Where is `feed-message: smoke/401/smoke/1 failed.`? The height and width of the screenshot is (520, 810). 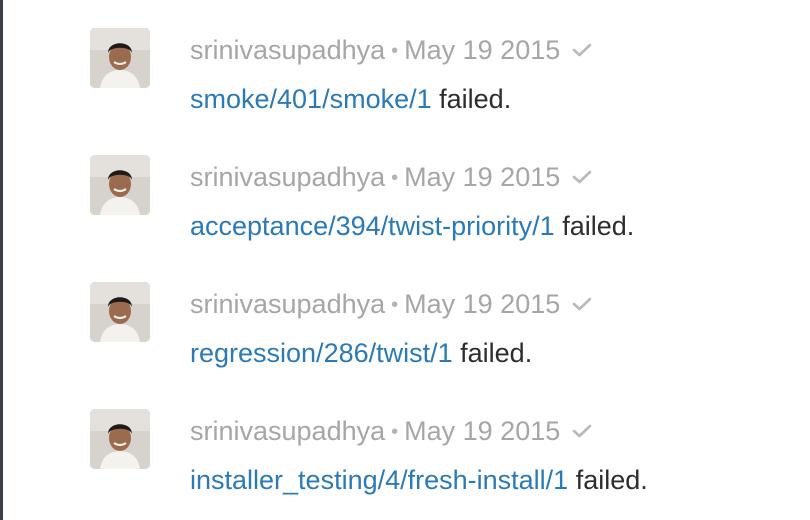 feed-message: smoke/401/smoke/1 failed. is located at coordinates (350, 99).